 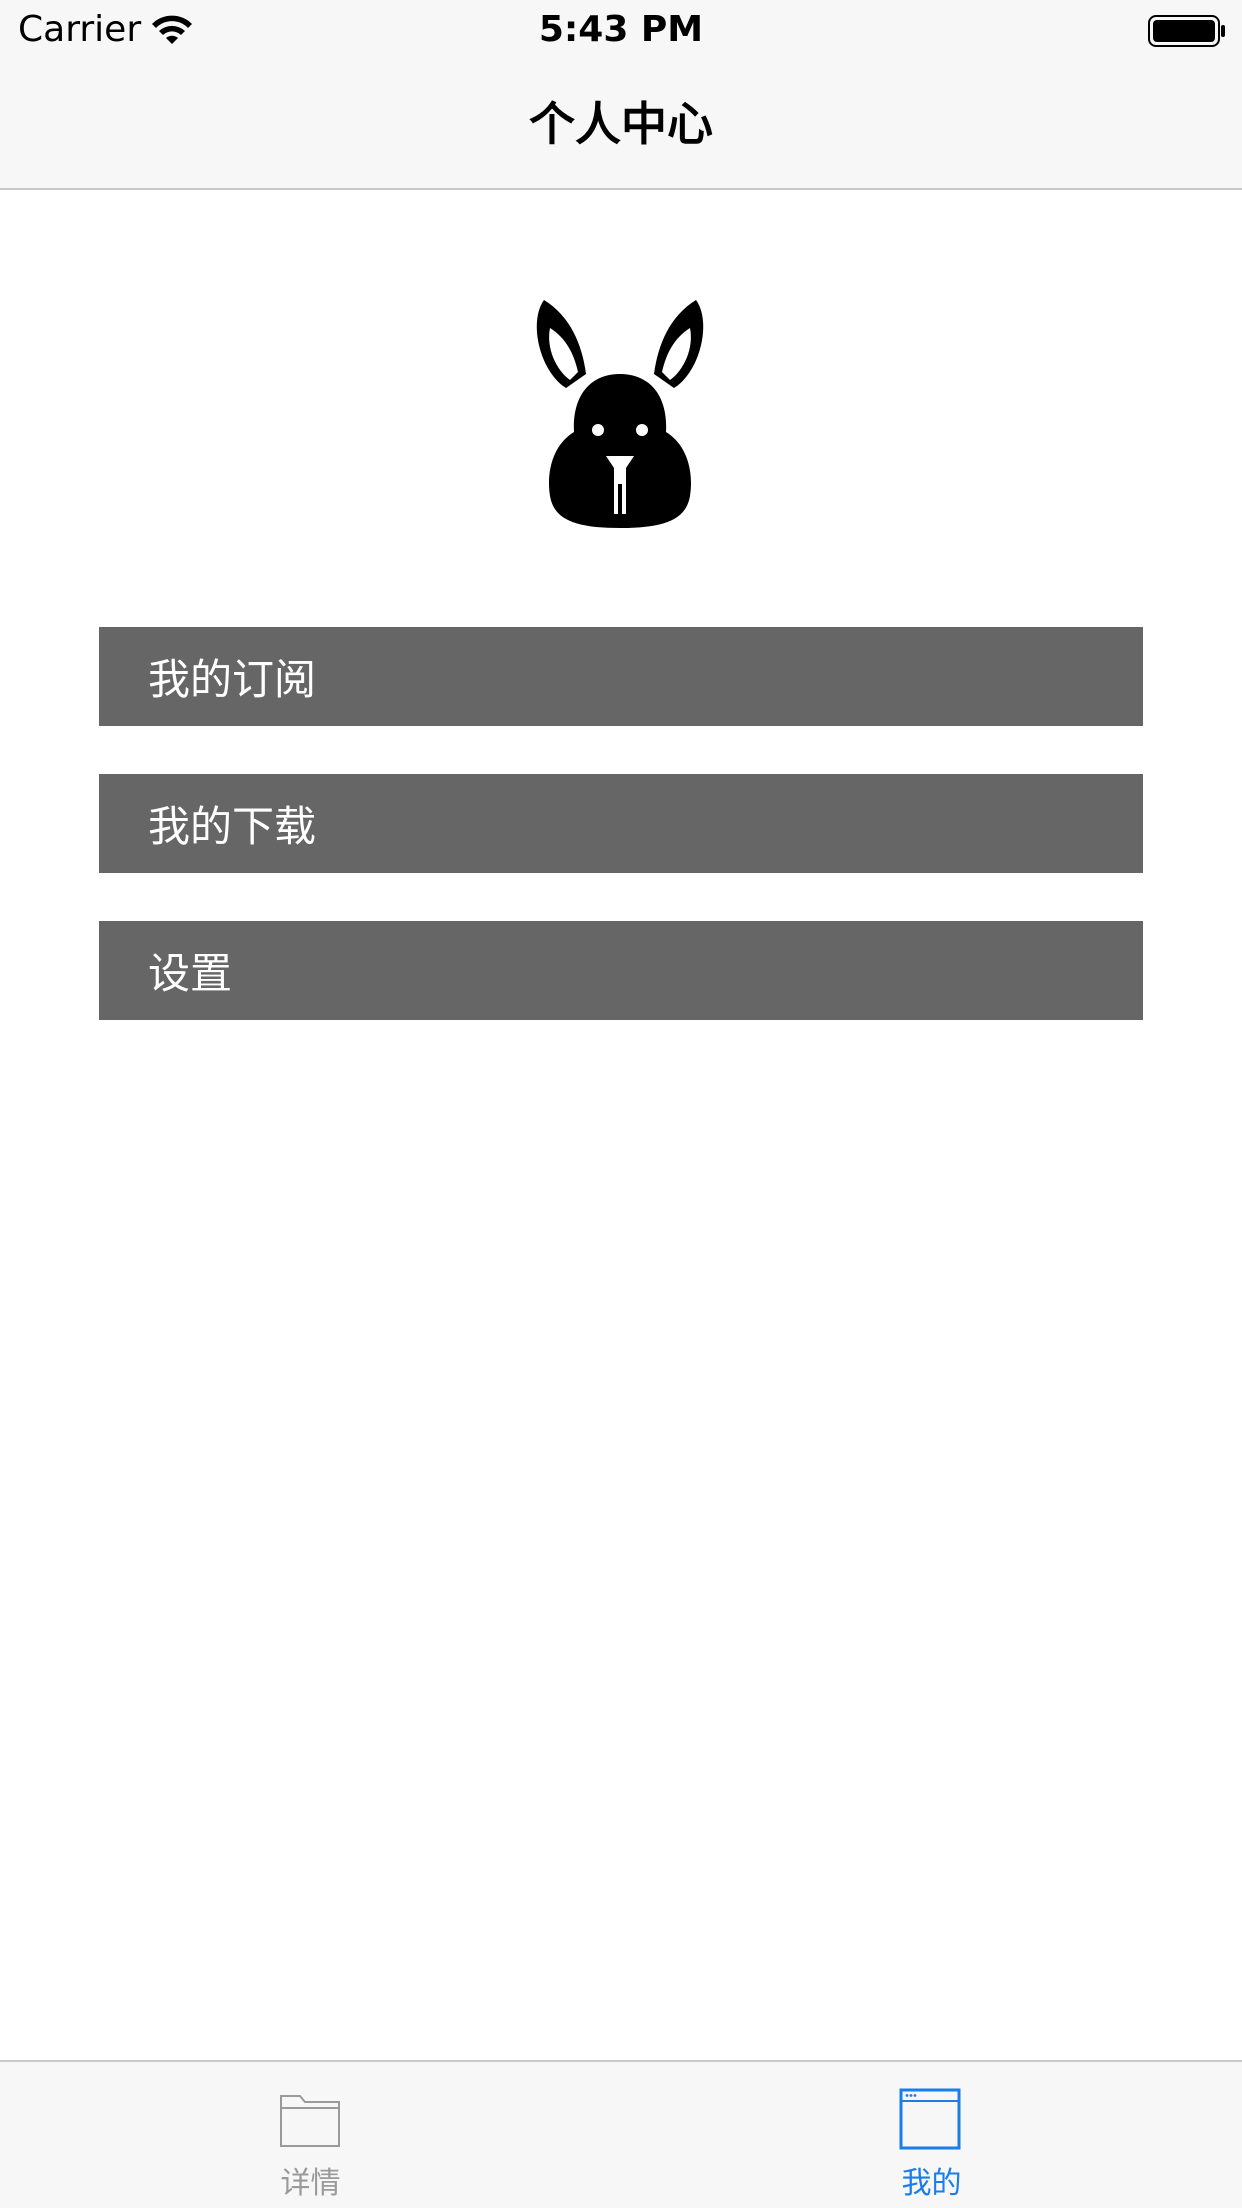 I want to click on window-icon, so click(x=930, y=2119).